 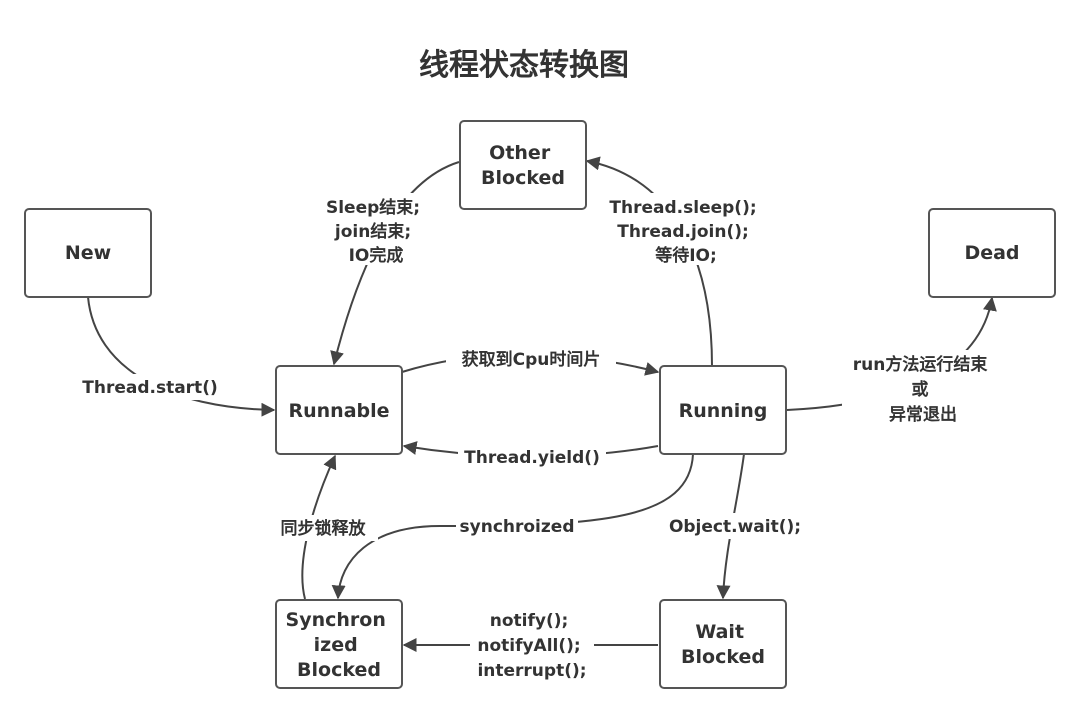 I want to click on label-object-wait: Object.wait();, so click(x=735, y=527).